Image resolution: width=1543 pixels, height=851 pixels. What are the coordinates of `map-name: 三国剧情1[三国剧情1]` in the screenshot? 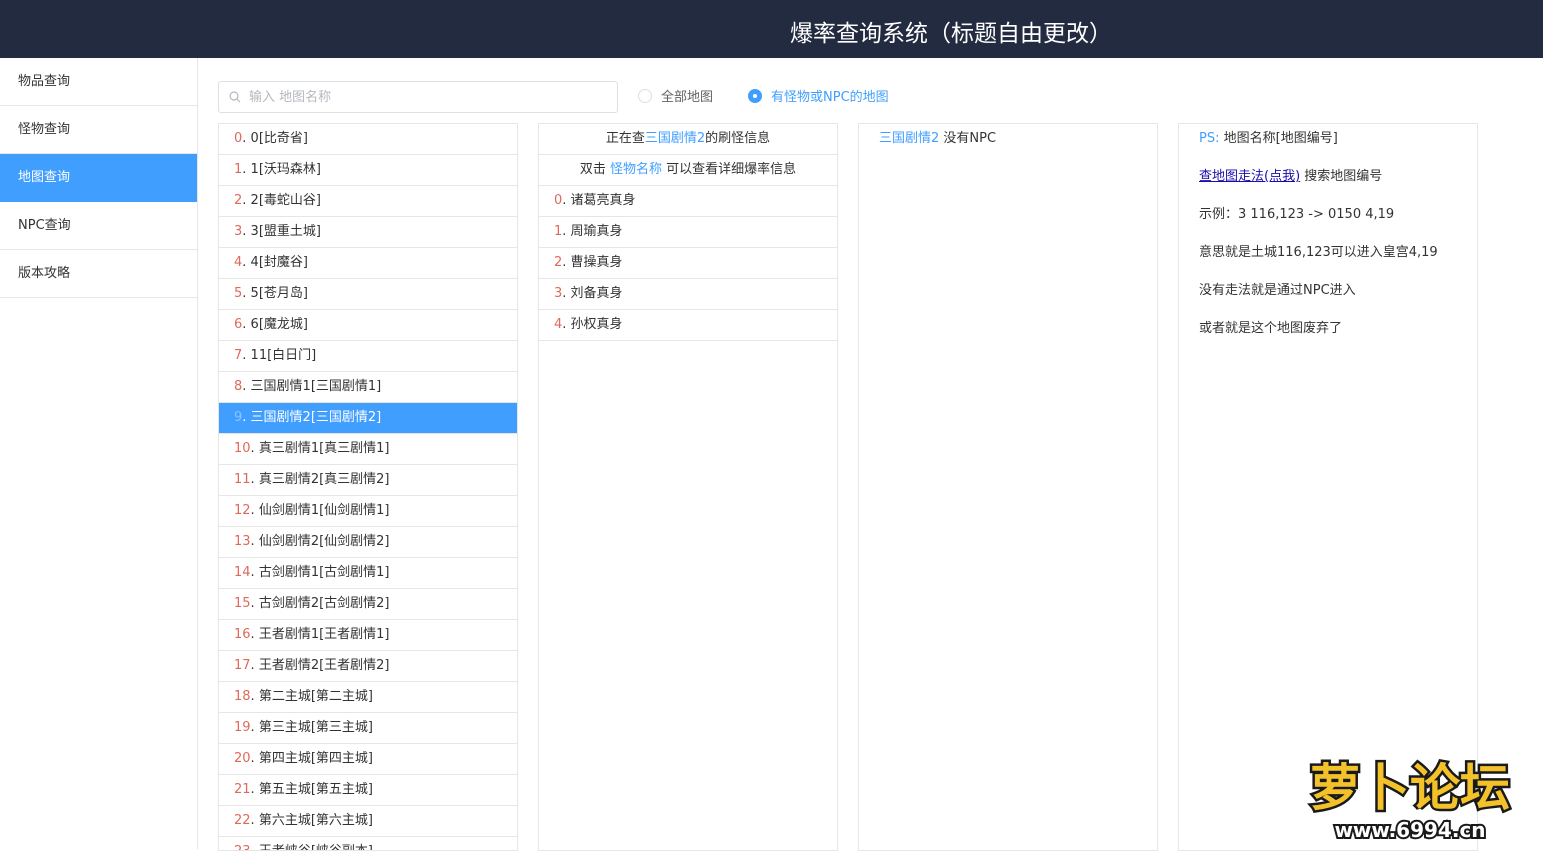 It's located at (316, 386).